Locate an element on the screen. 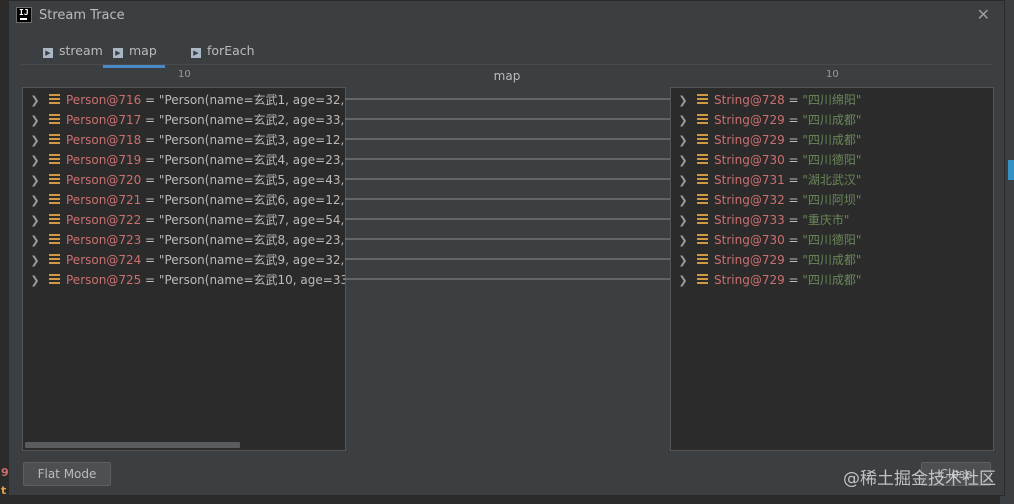 The height and width of the screenshot is (504, 1014). object-value: "Person(name=玄武6, age=12, se is located at coordinates (252, 200).